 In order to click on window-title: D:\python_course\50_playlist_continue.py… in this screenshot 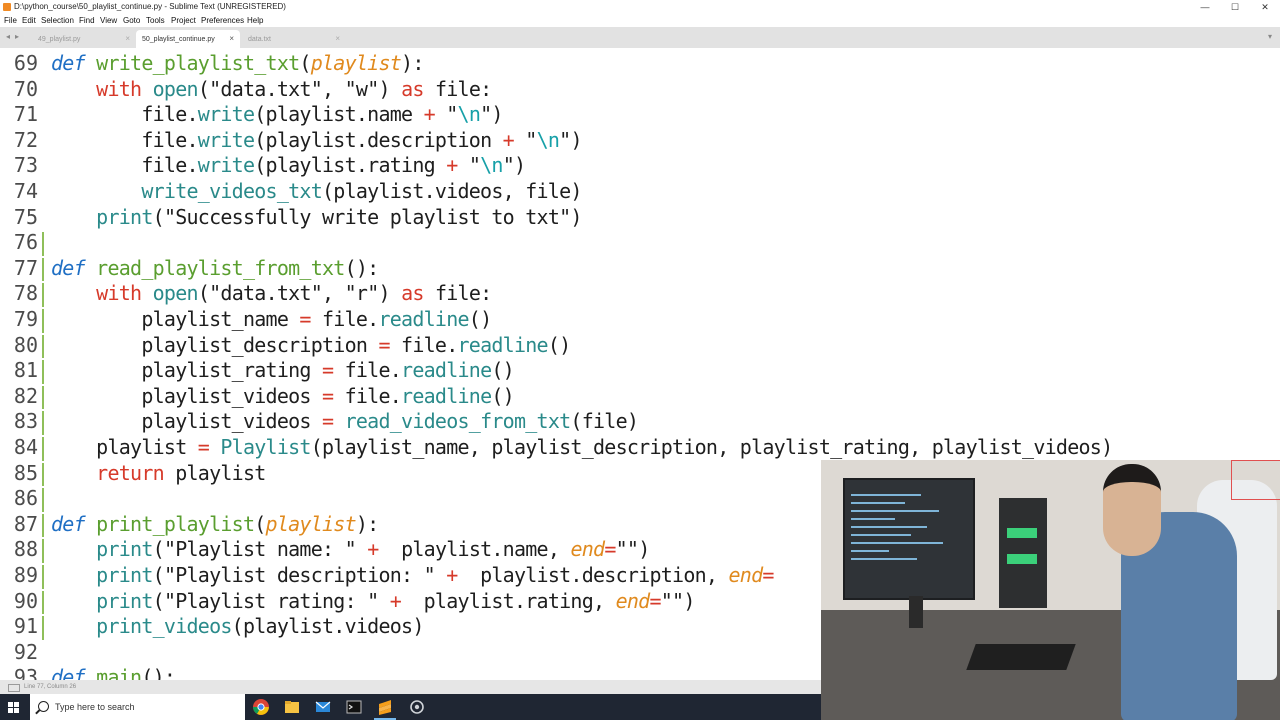, I will do `click(150, 6)`.